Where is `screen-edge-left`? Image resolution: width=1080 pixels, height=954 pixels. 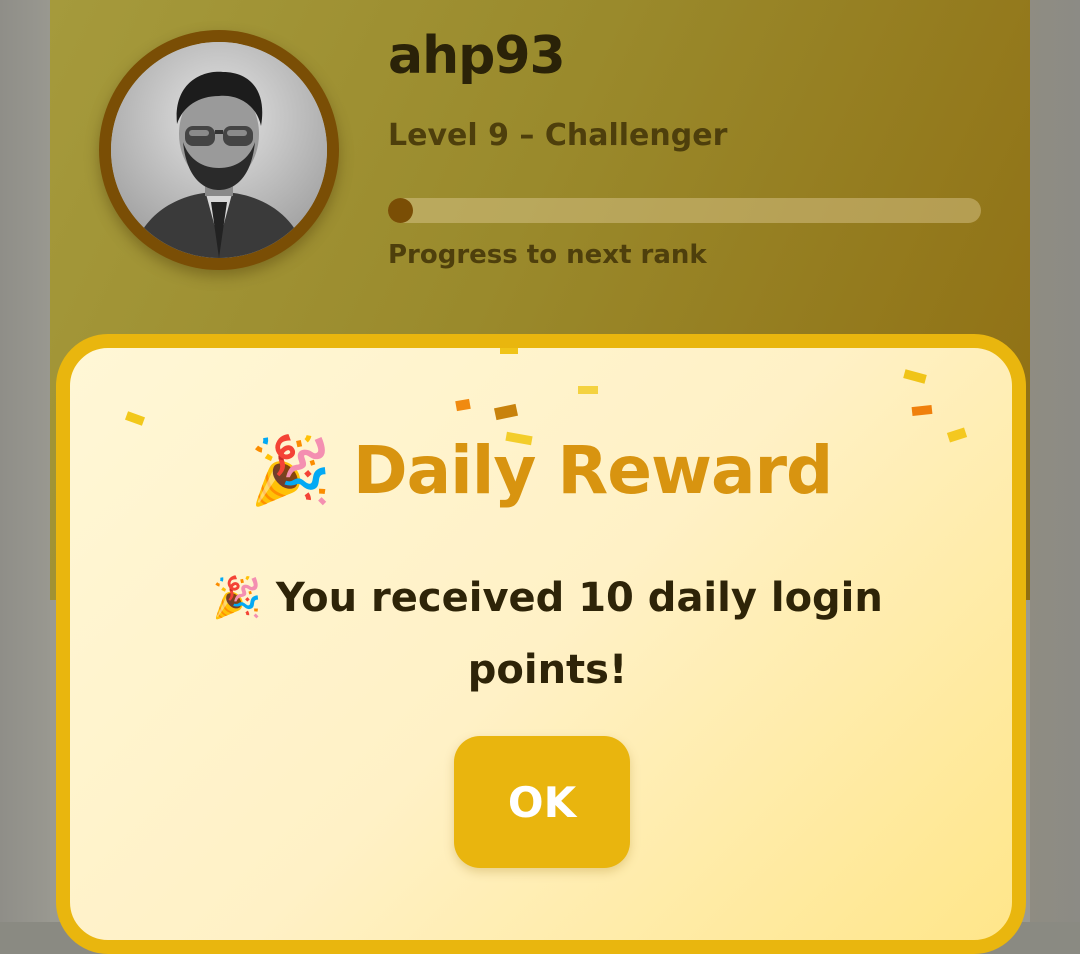
screen-edge-left is located at coordinates (25, 461).